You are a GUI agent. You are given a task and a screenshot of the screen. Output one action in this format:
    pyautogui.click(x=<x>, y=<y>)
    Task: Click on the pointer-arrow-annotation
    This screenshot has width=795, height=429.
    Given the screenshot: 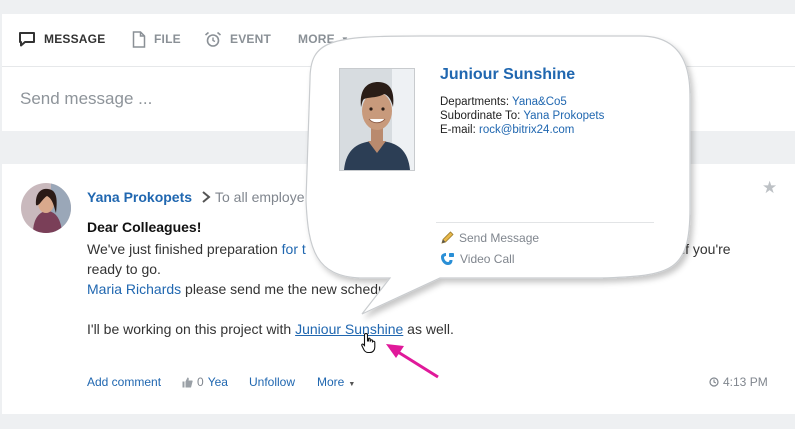 What is the action you would take?
    pyautogui.click(x=412, y=361)
    